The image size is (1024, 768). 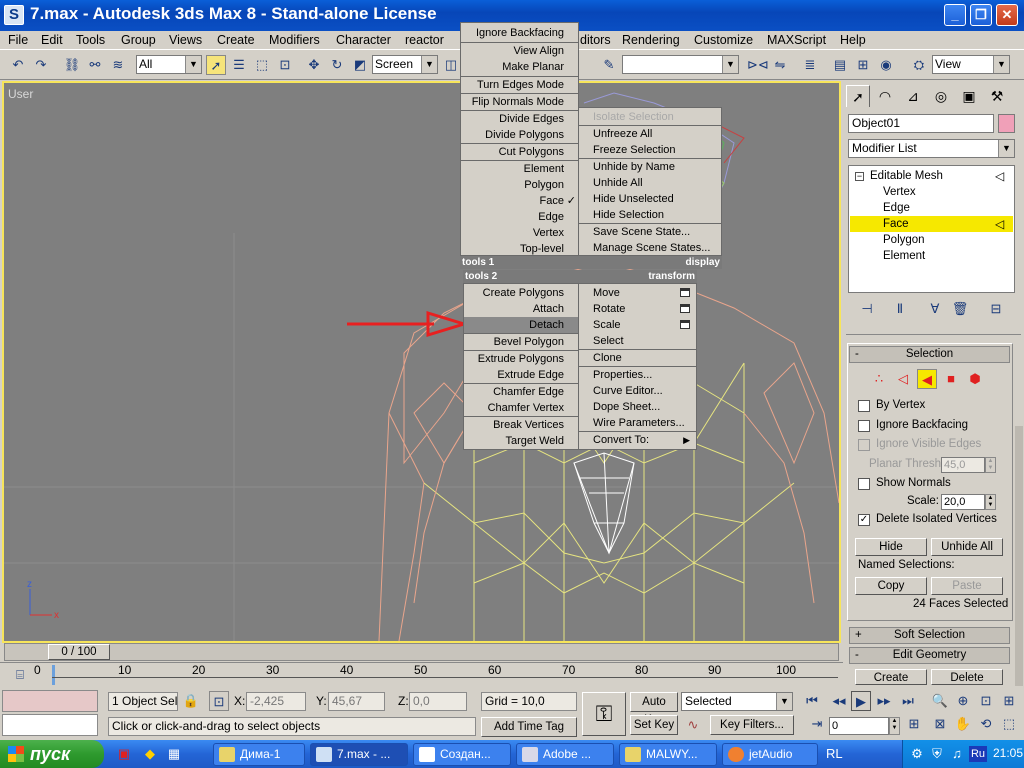 What do you see at coordinates (899, 192) in the screenshot?
I see `stack-vertex: Vertex` at bounding box center [899, 192].